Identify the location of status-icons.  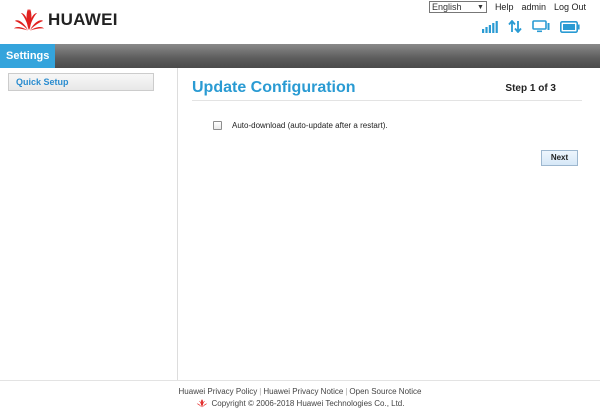
(531, 26).